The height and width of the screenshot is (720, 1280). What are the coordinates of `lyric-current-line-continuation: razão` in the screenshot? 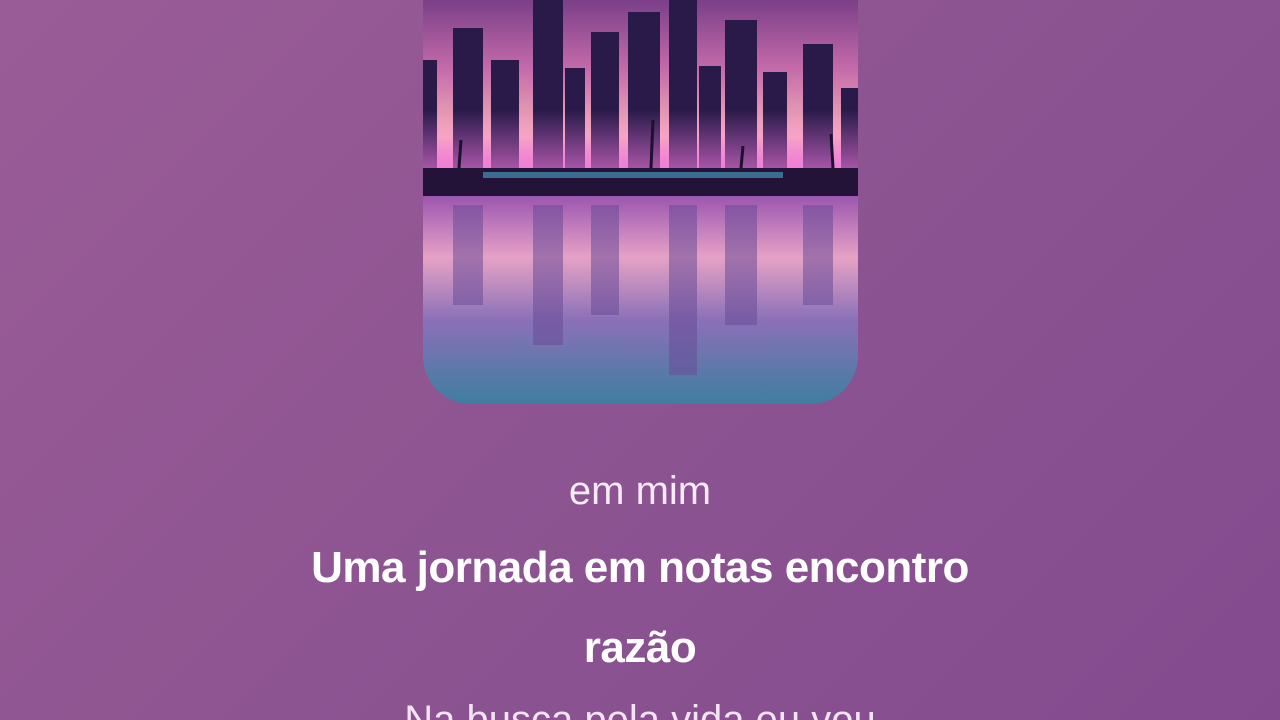 It's located at (640, 647).